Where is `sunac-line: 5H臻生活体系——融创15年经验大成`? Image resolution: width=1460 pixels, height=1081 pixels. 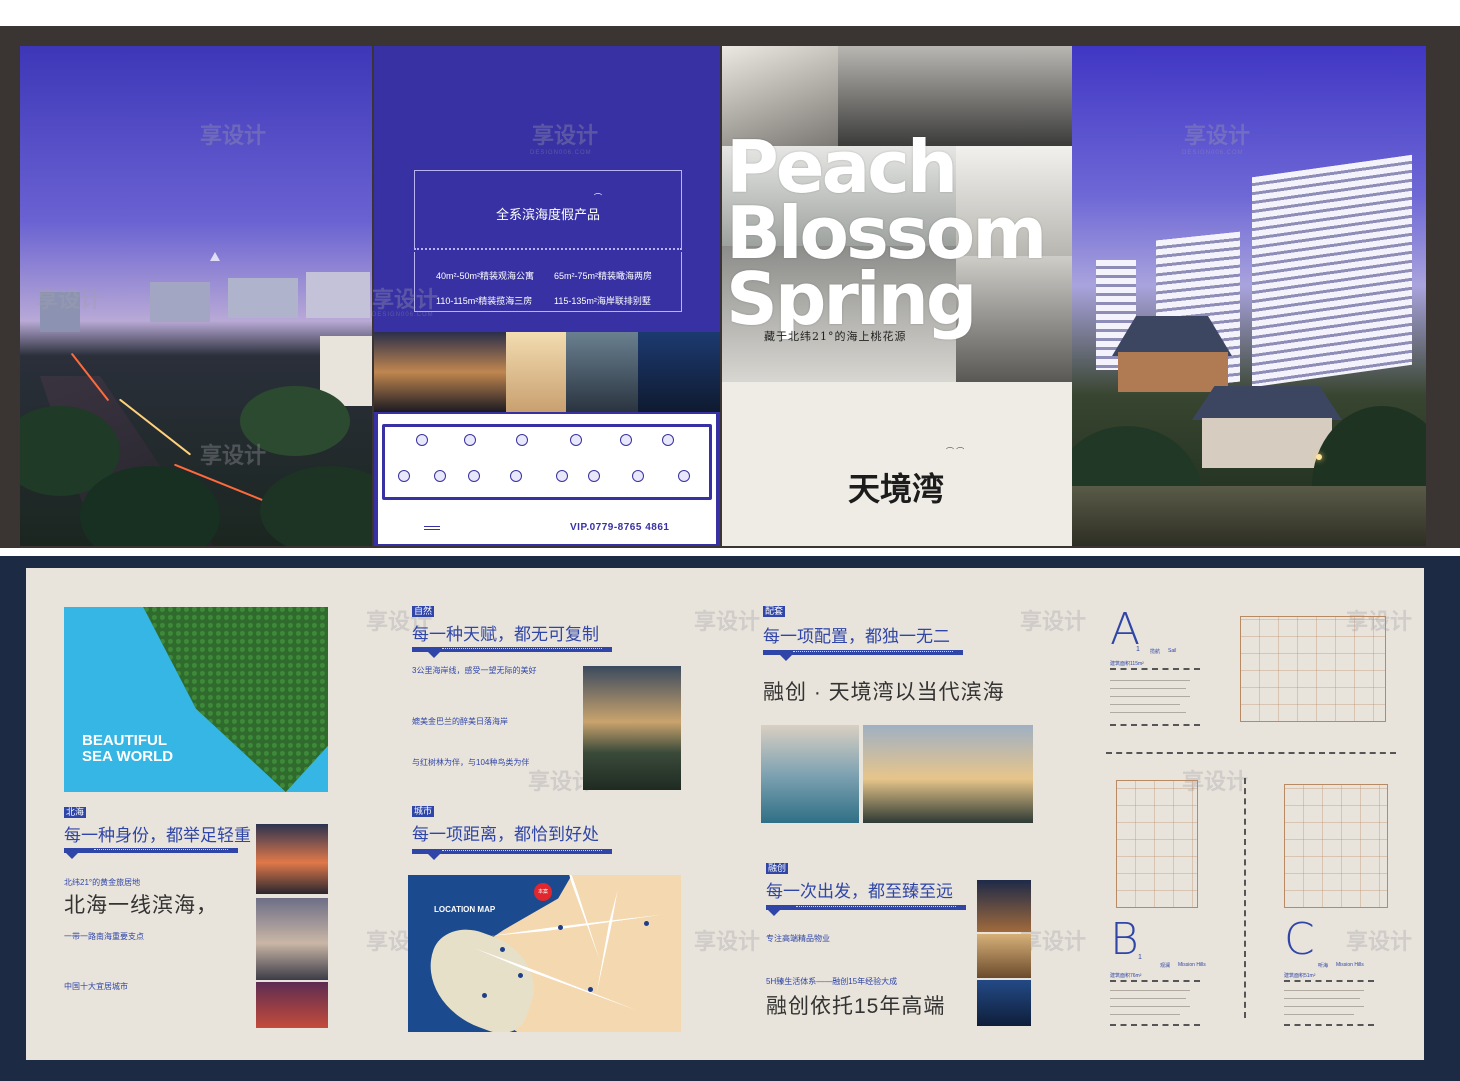 sunac-line: 5H臻生活体系——融创15年经验大成 is located at coordinates (832, 981).